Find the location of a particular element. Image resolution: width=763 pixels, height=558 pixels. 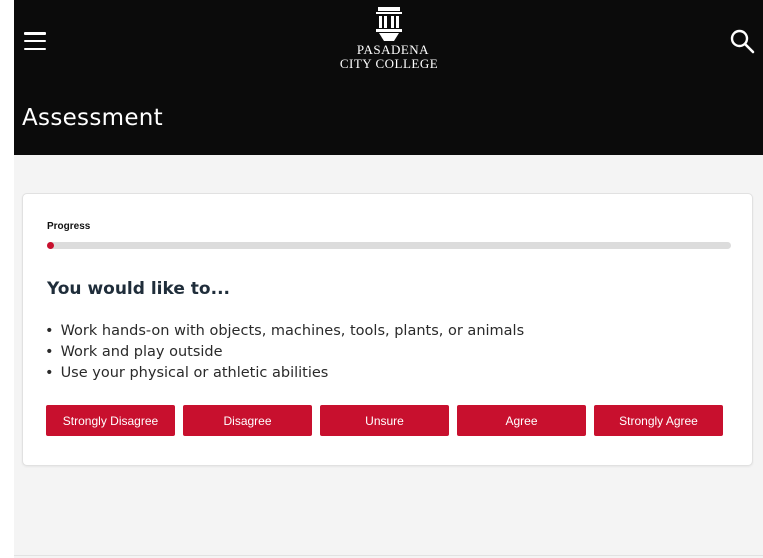

disagree-button: Disagree is located at coordinates (247, 420).